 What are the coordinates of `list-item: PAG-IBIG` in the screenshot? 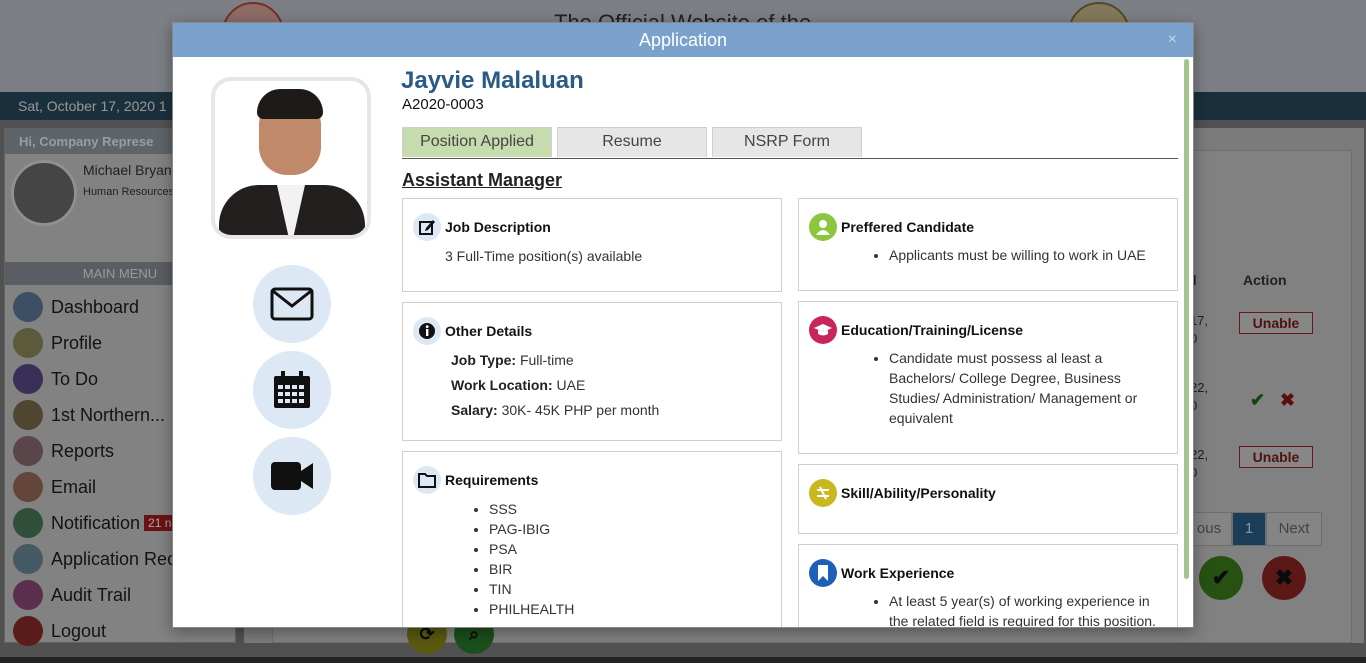 It's located at (531, 529).